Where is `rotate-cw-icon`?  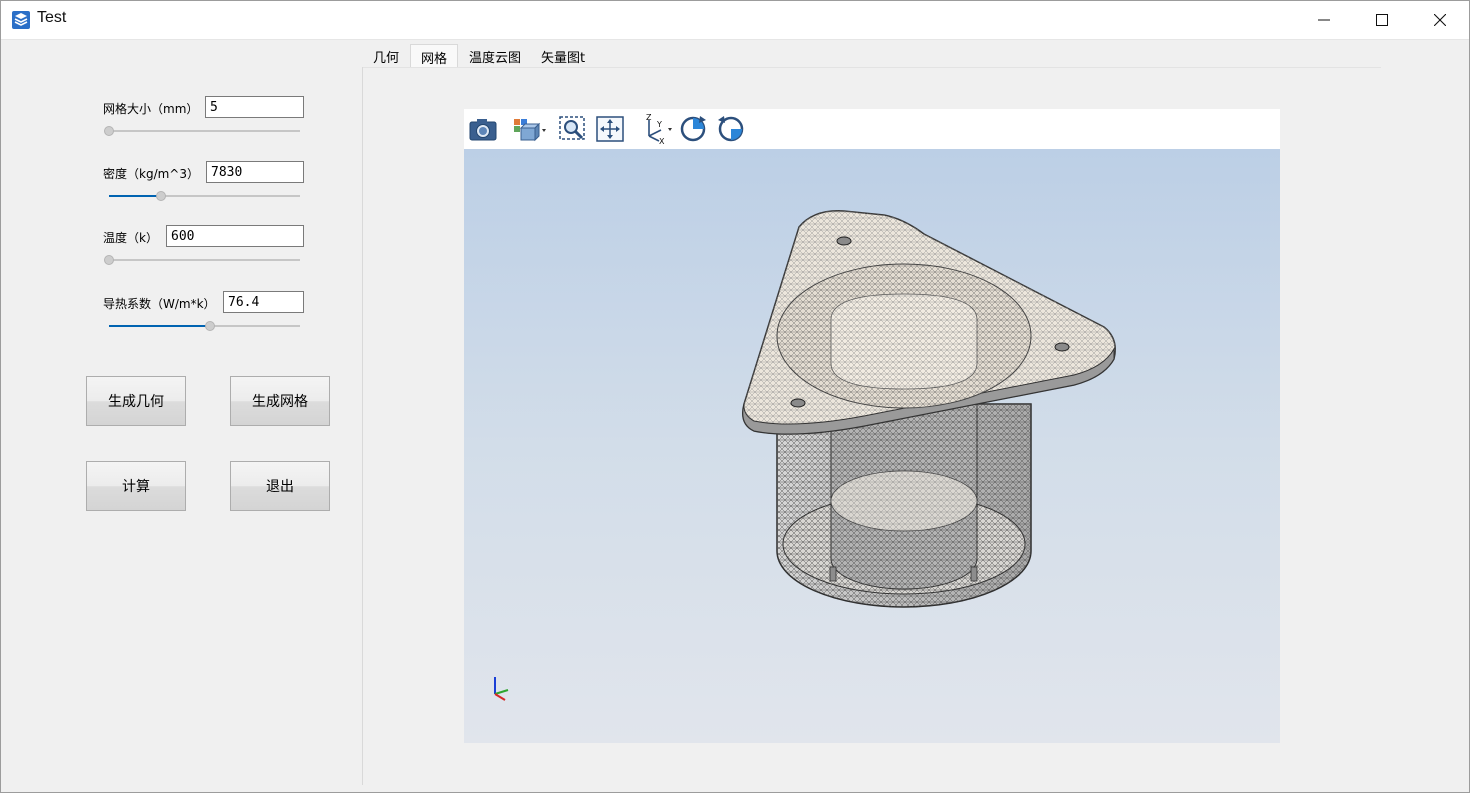
rotate-cw-icon is located at coordinates (693, 129).